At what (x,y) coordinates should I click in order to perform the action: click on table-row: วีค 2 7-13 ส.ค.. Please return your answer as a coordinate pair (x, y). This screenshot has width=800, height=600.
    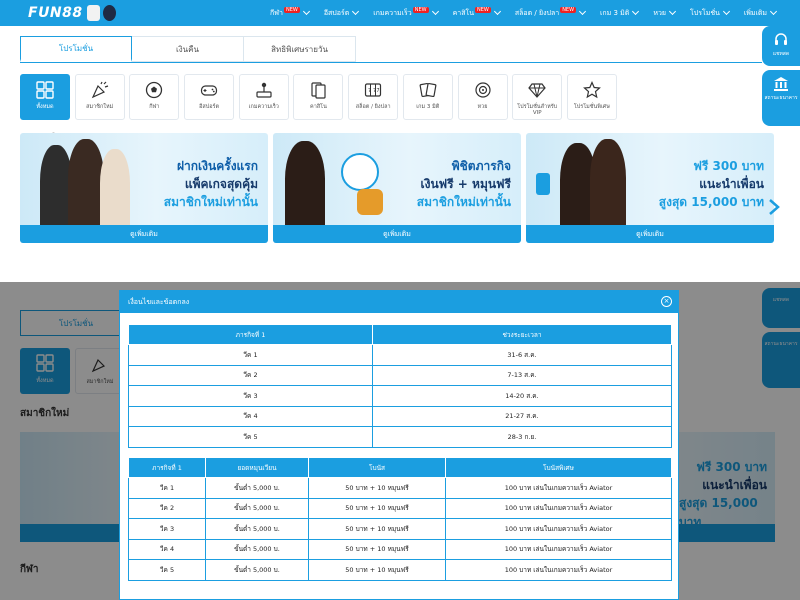
    Looking at the image, I should click on (400, 375).